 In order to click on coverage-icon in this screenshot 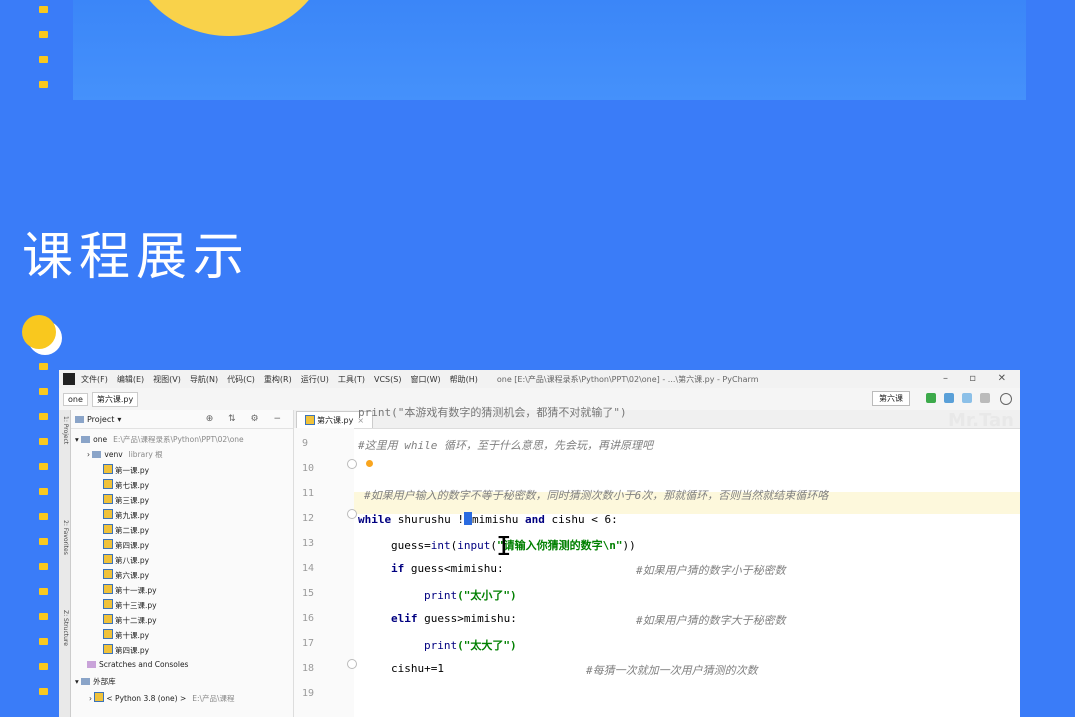, I will do `click(967, 398)`.